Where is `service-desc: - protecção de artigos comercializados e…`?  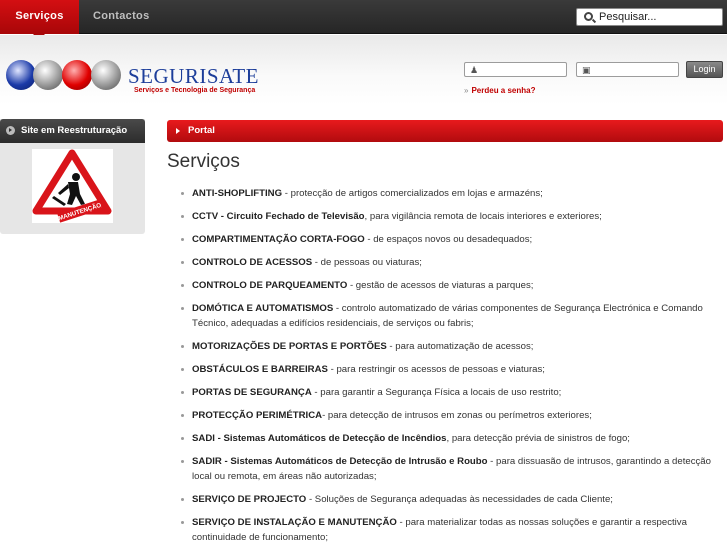 service-desc: - protecção de artigos comercializados e… is located at coordinates (412, 193).